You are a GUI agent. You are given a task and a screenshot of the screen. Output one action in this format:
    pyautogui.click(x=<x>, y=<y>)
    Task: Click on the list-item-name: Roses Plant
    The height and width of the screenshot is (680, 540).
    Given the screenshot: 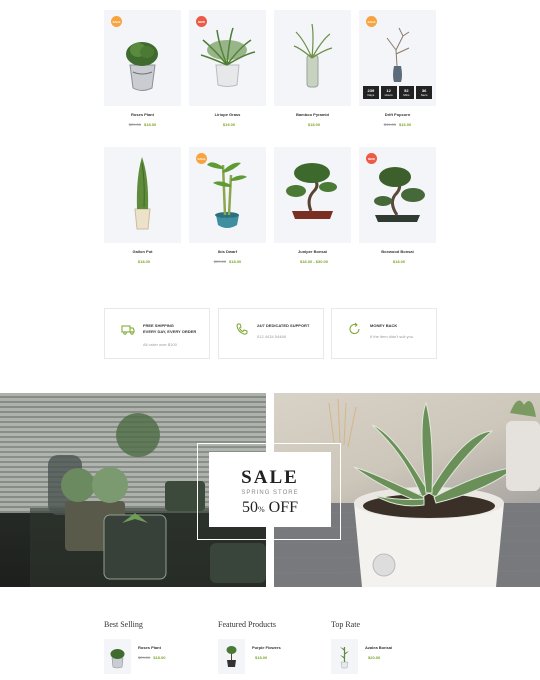 What is the action you would take?
    pyautogui.click(x=149, y=647)
    